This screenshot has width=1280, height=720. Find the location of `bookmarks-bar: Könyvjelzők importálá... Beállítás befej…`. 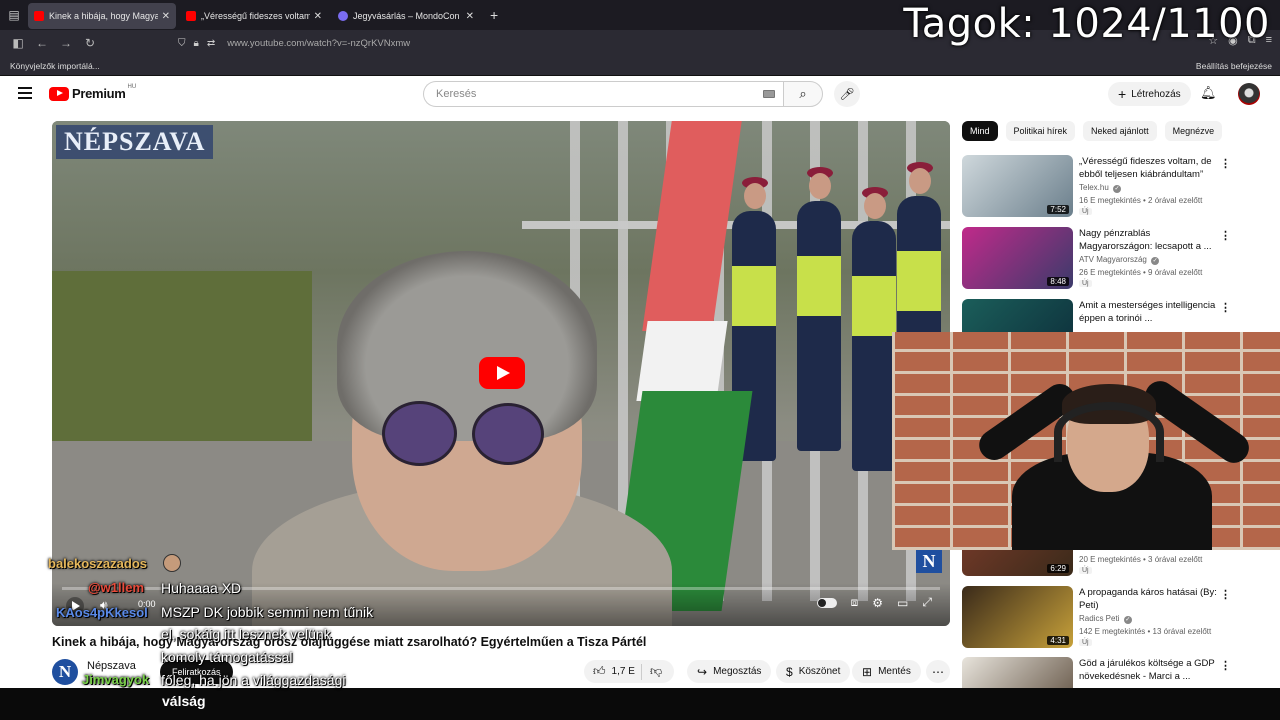

bookmarks-bar: Könyvjelzők importálá... Beállítás befej… is located at coordinates (640, 66).